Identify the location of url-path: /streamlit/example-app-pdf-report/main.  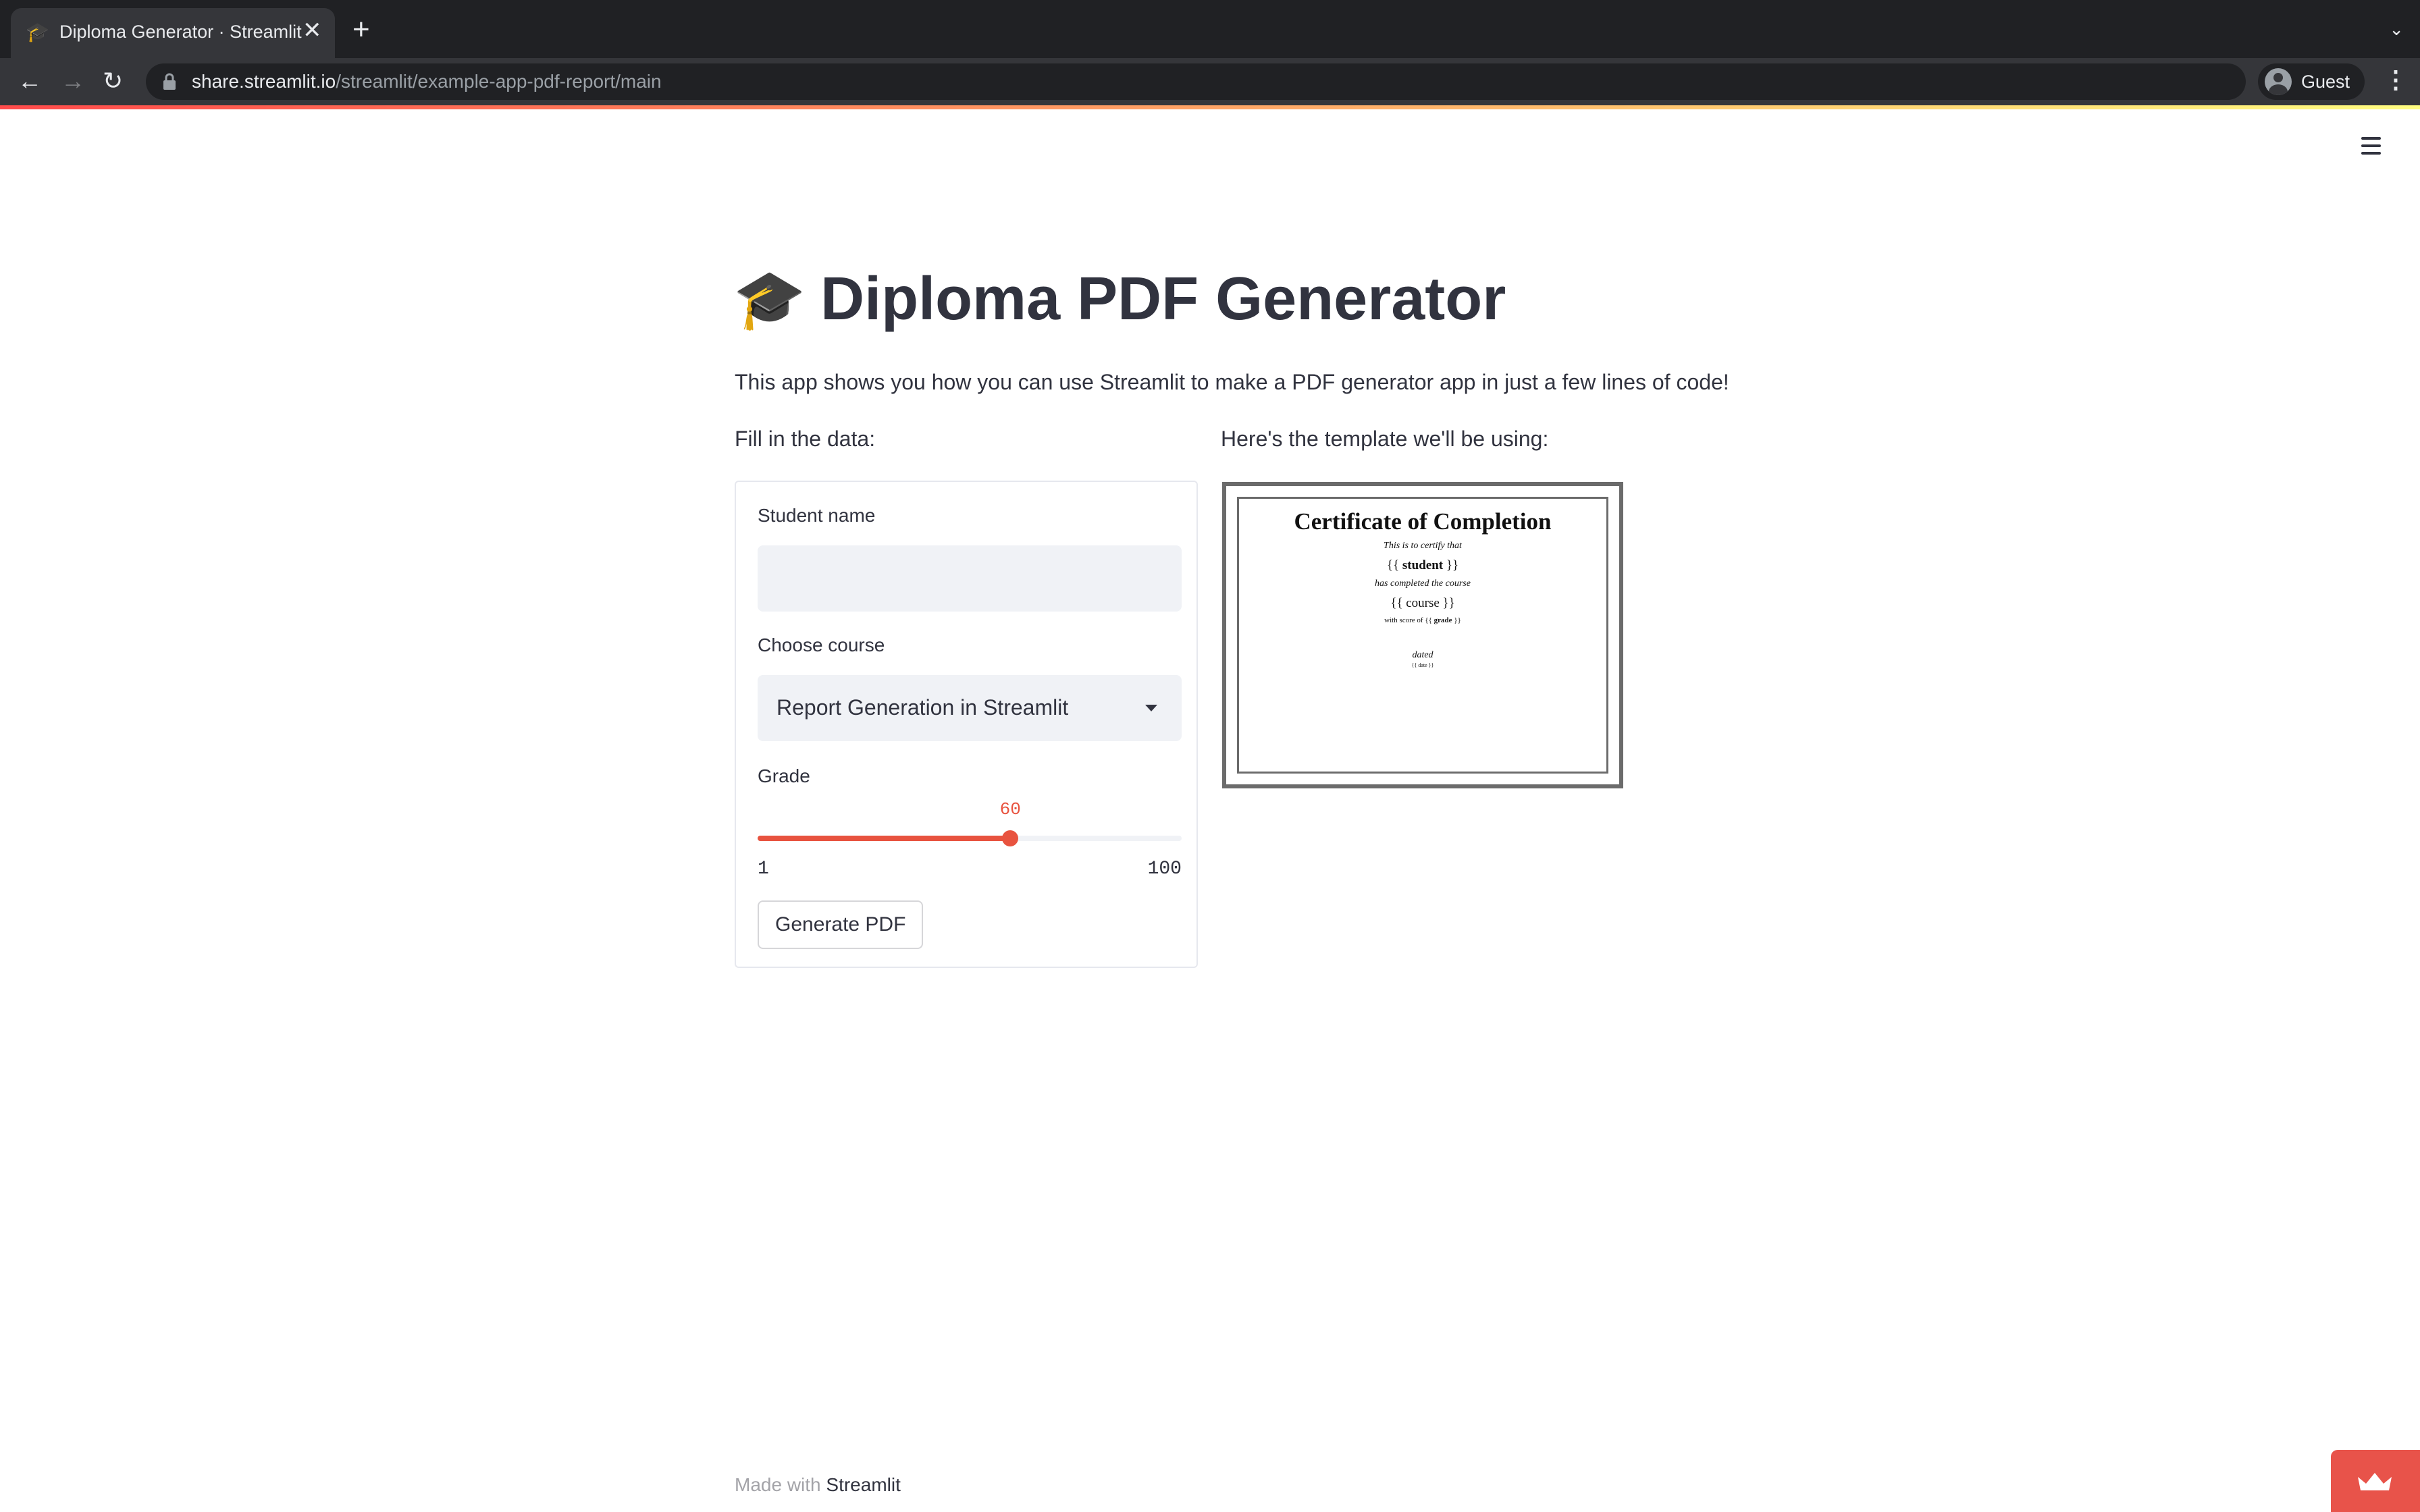
(499, 81).